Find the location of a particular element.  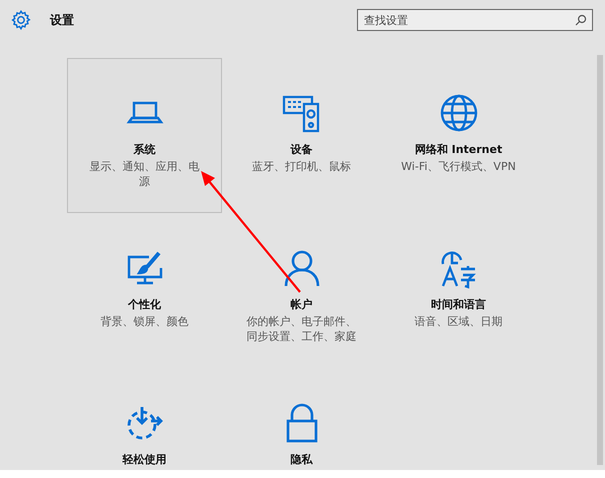

person-icon is located at coordinates (301, 268).